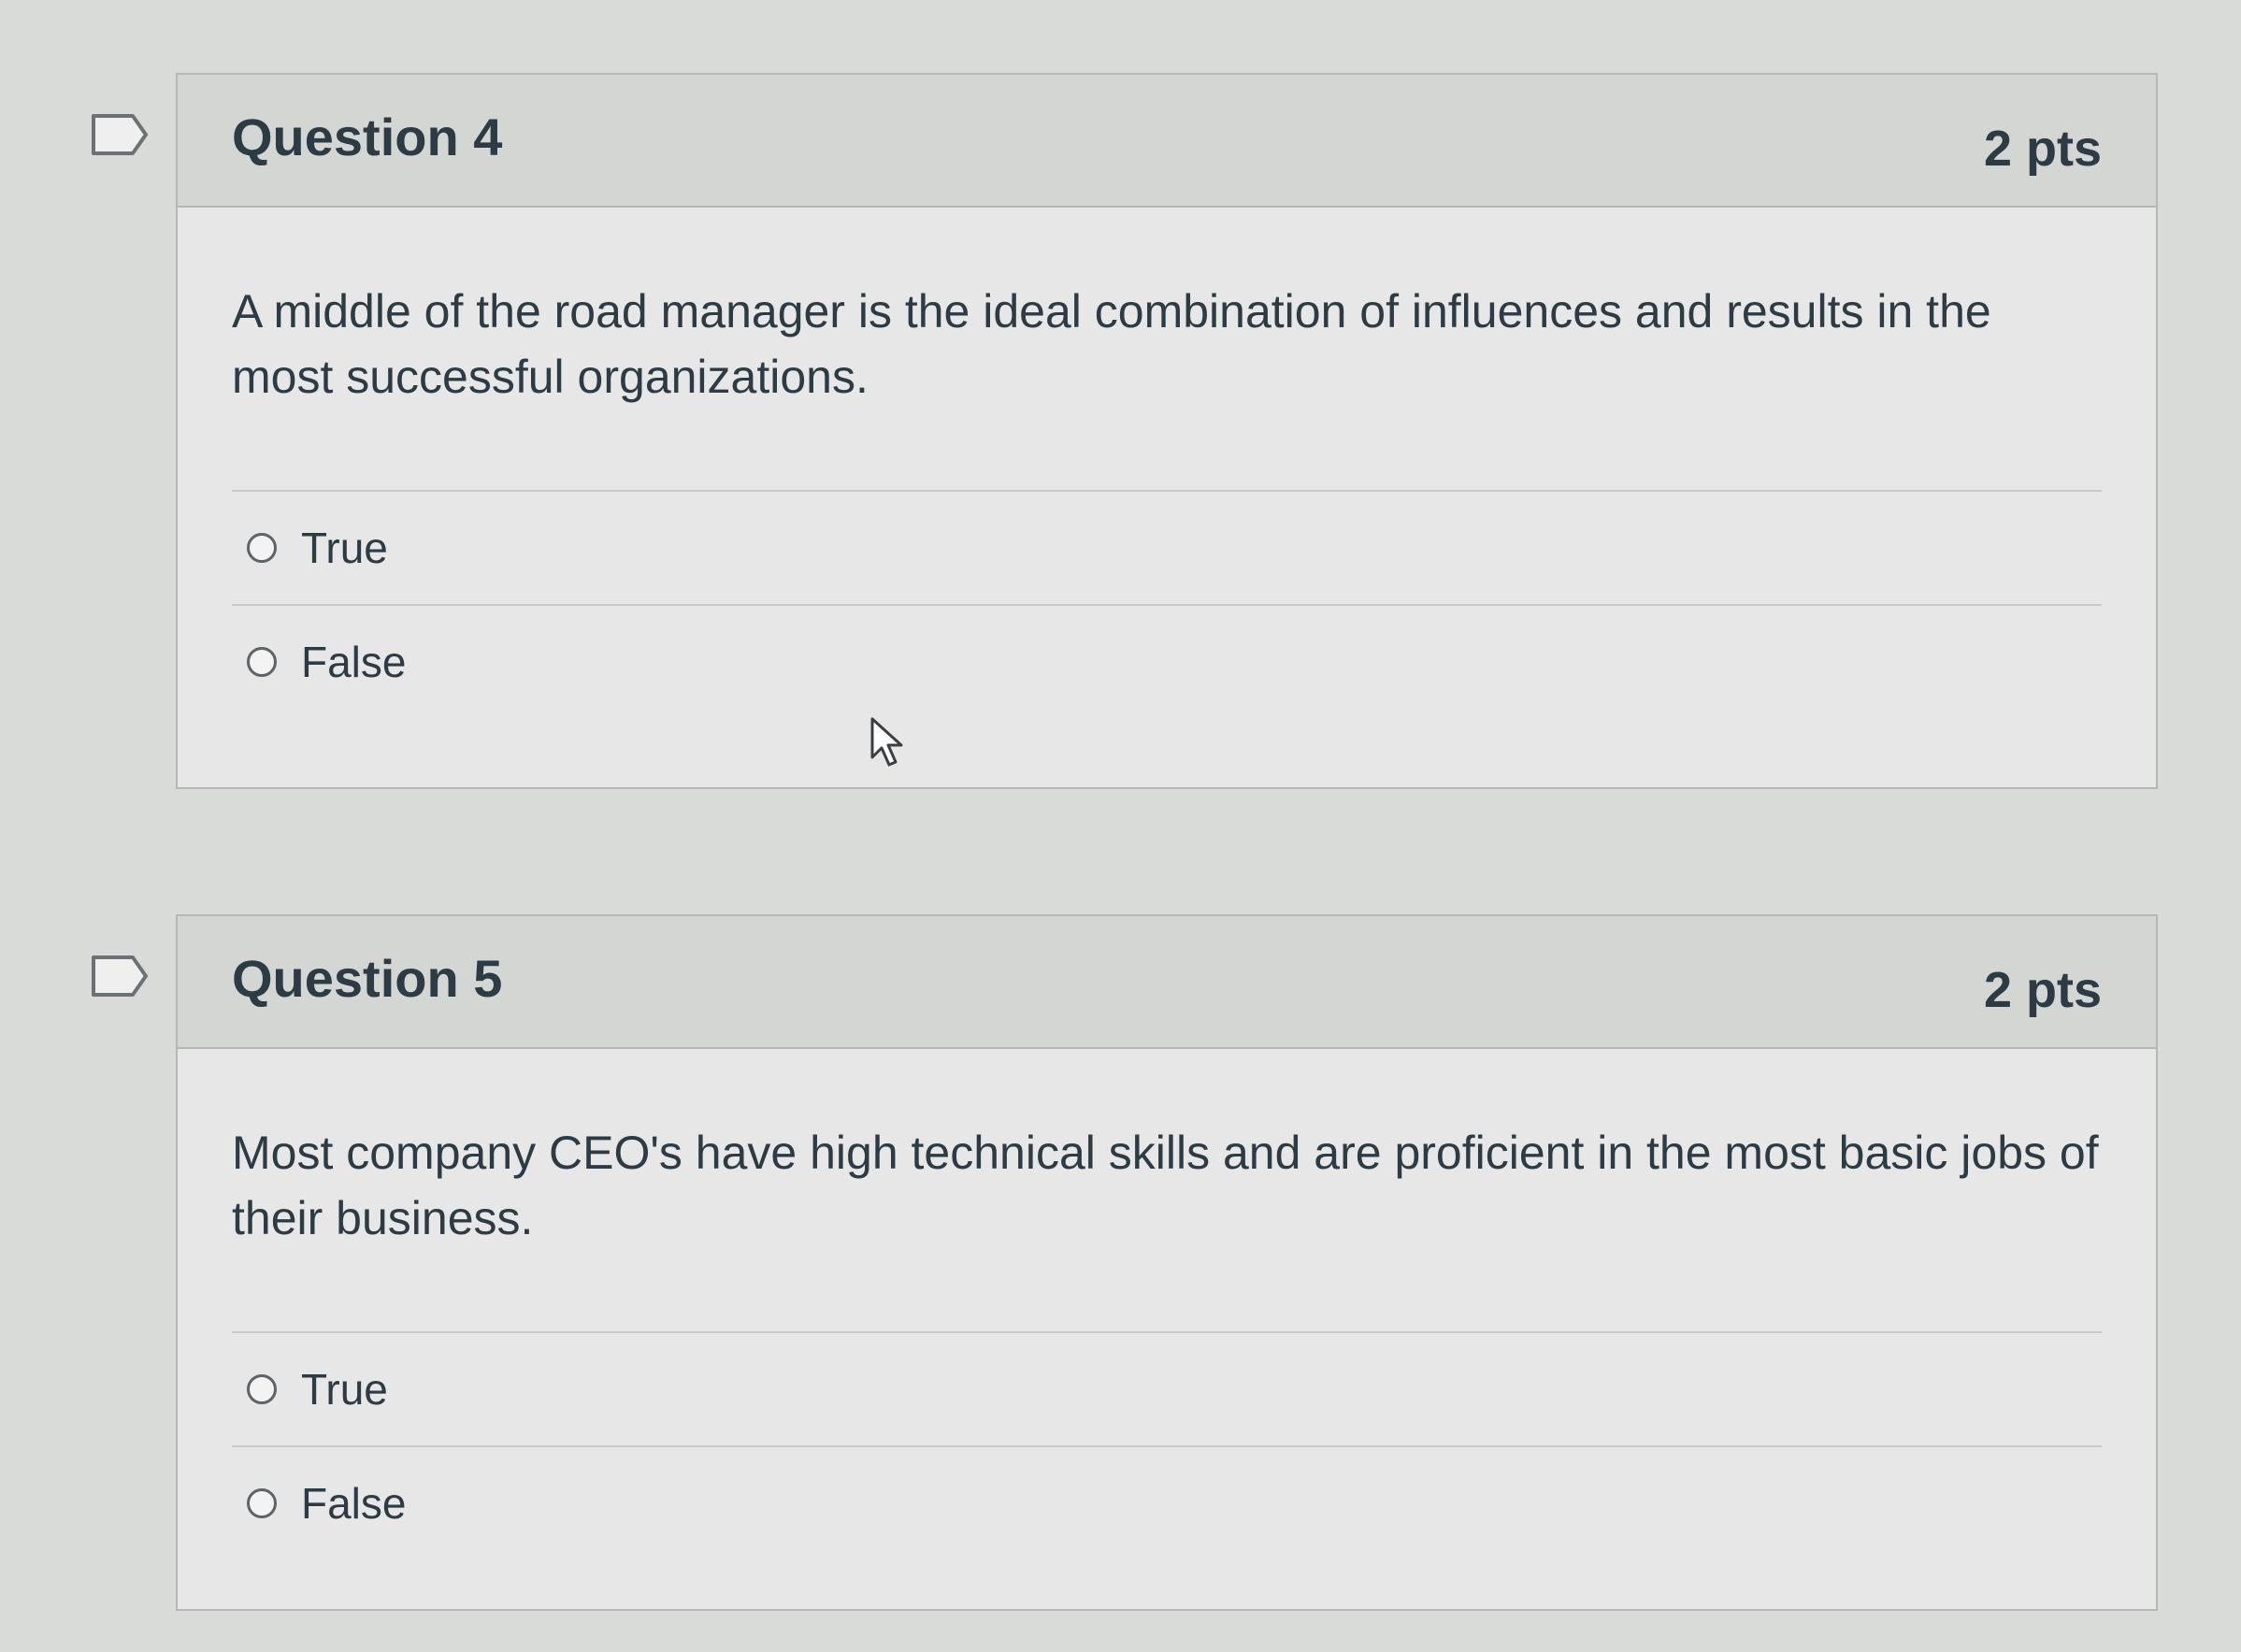 Image resolution: width=2241 pixels, height=1652 pixels. I want to click on question-title: Question 4, so click(367, 137).